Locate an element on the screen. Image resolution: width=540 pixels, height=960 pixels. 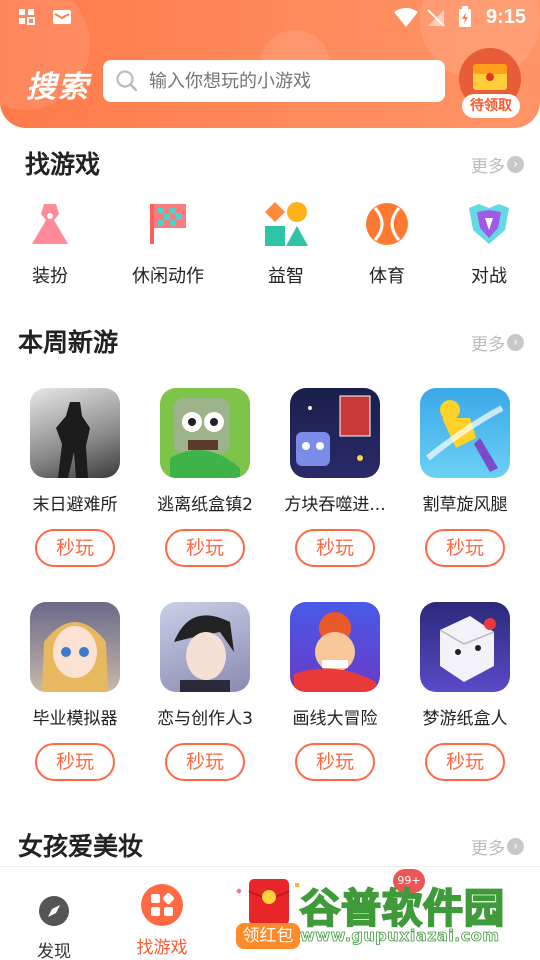
game-card: 逃离纸盒镇2 秒玩 is located at coordinates (205, 477).